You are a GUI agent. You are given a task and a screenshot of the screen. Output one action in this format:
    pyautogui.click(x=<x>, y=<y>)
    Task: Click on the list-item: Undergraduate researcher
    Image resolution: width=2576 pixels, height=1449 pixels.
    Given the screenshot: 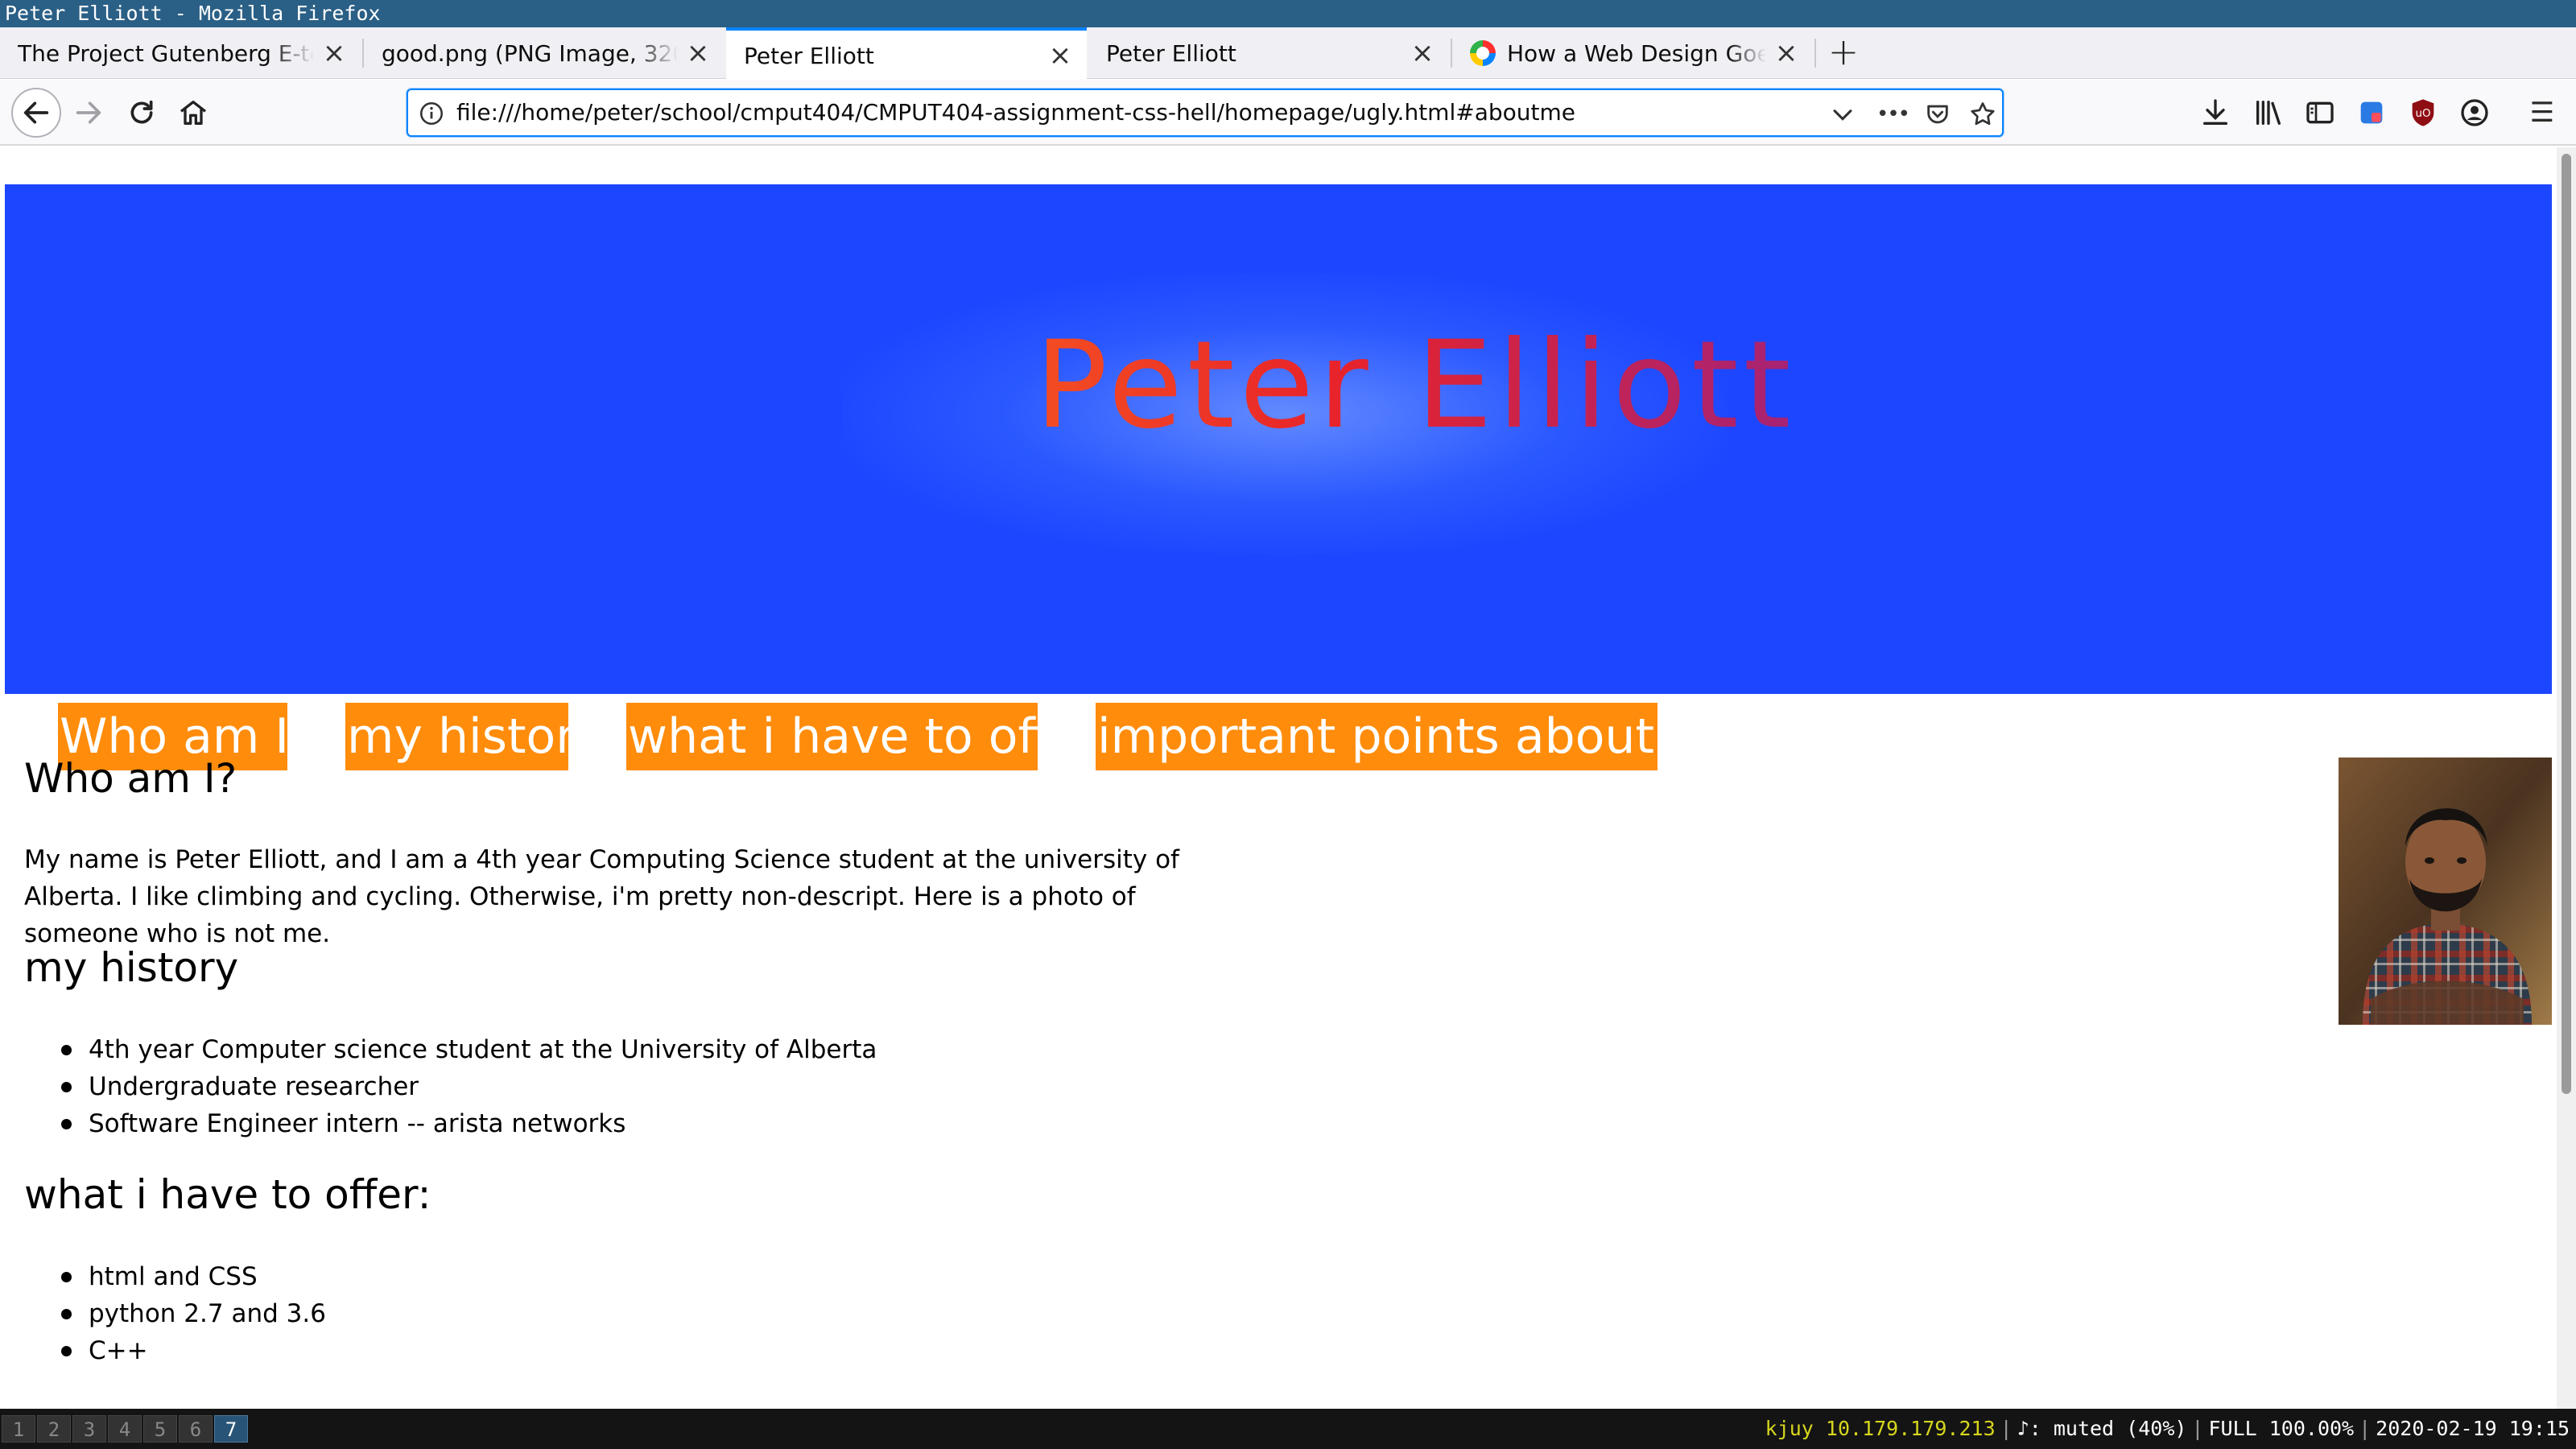 What is the action you would take?
    pyautogui.click(x=468, y=1086)
    